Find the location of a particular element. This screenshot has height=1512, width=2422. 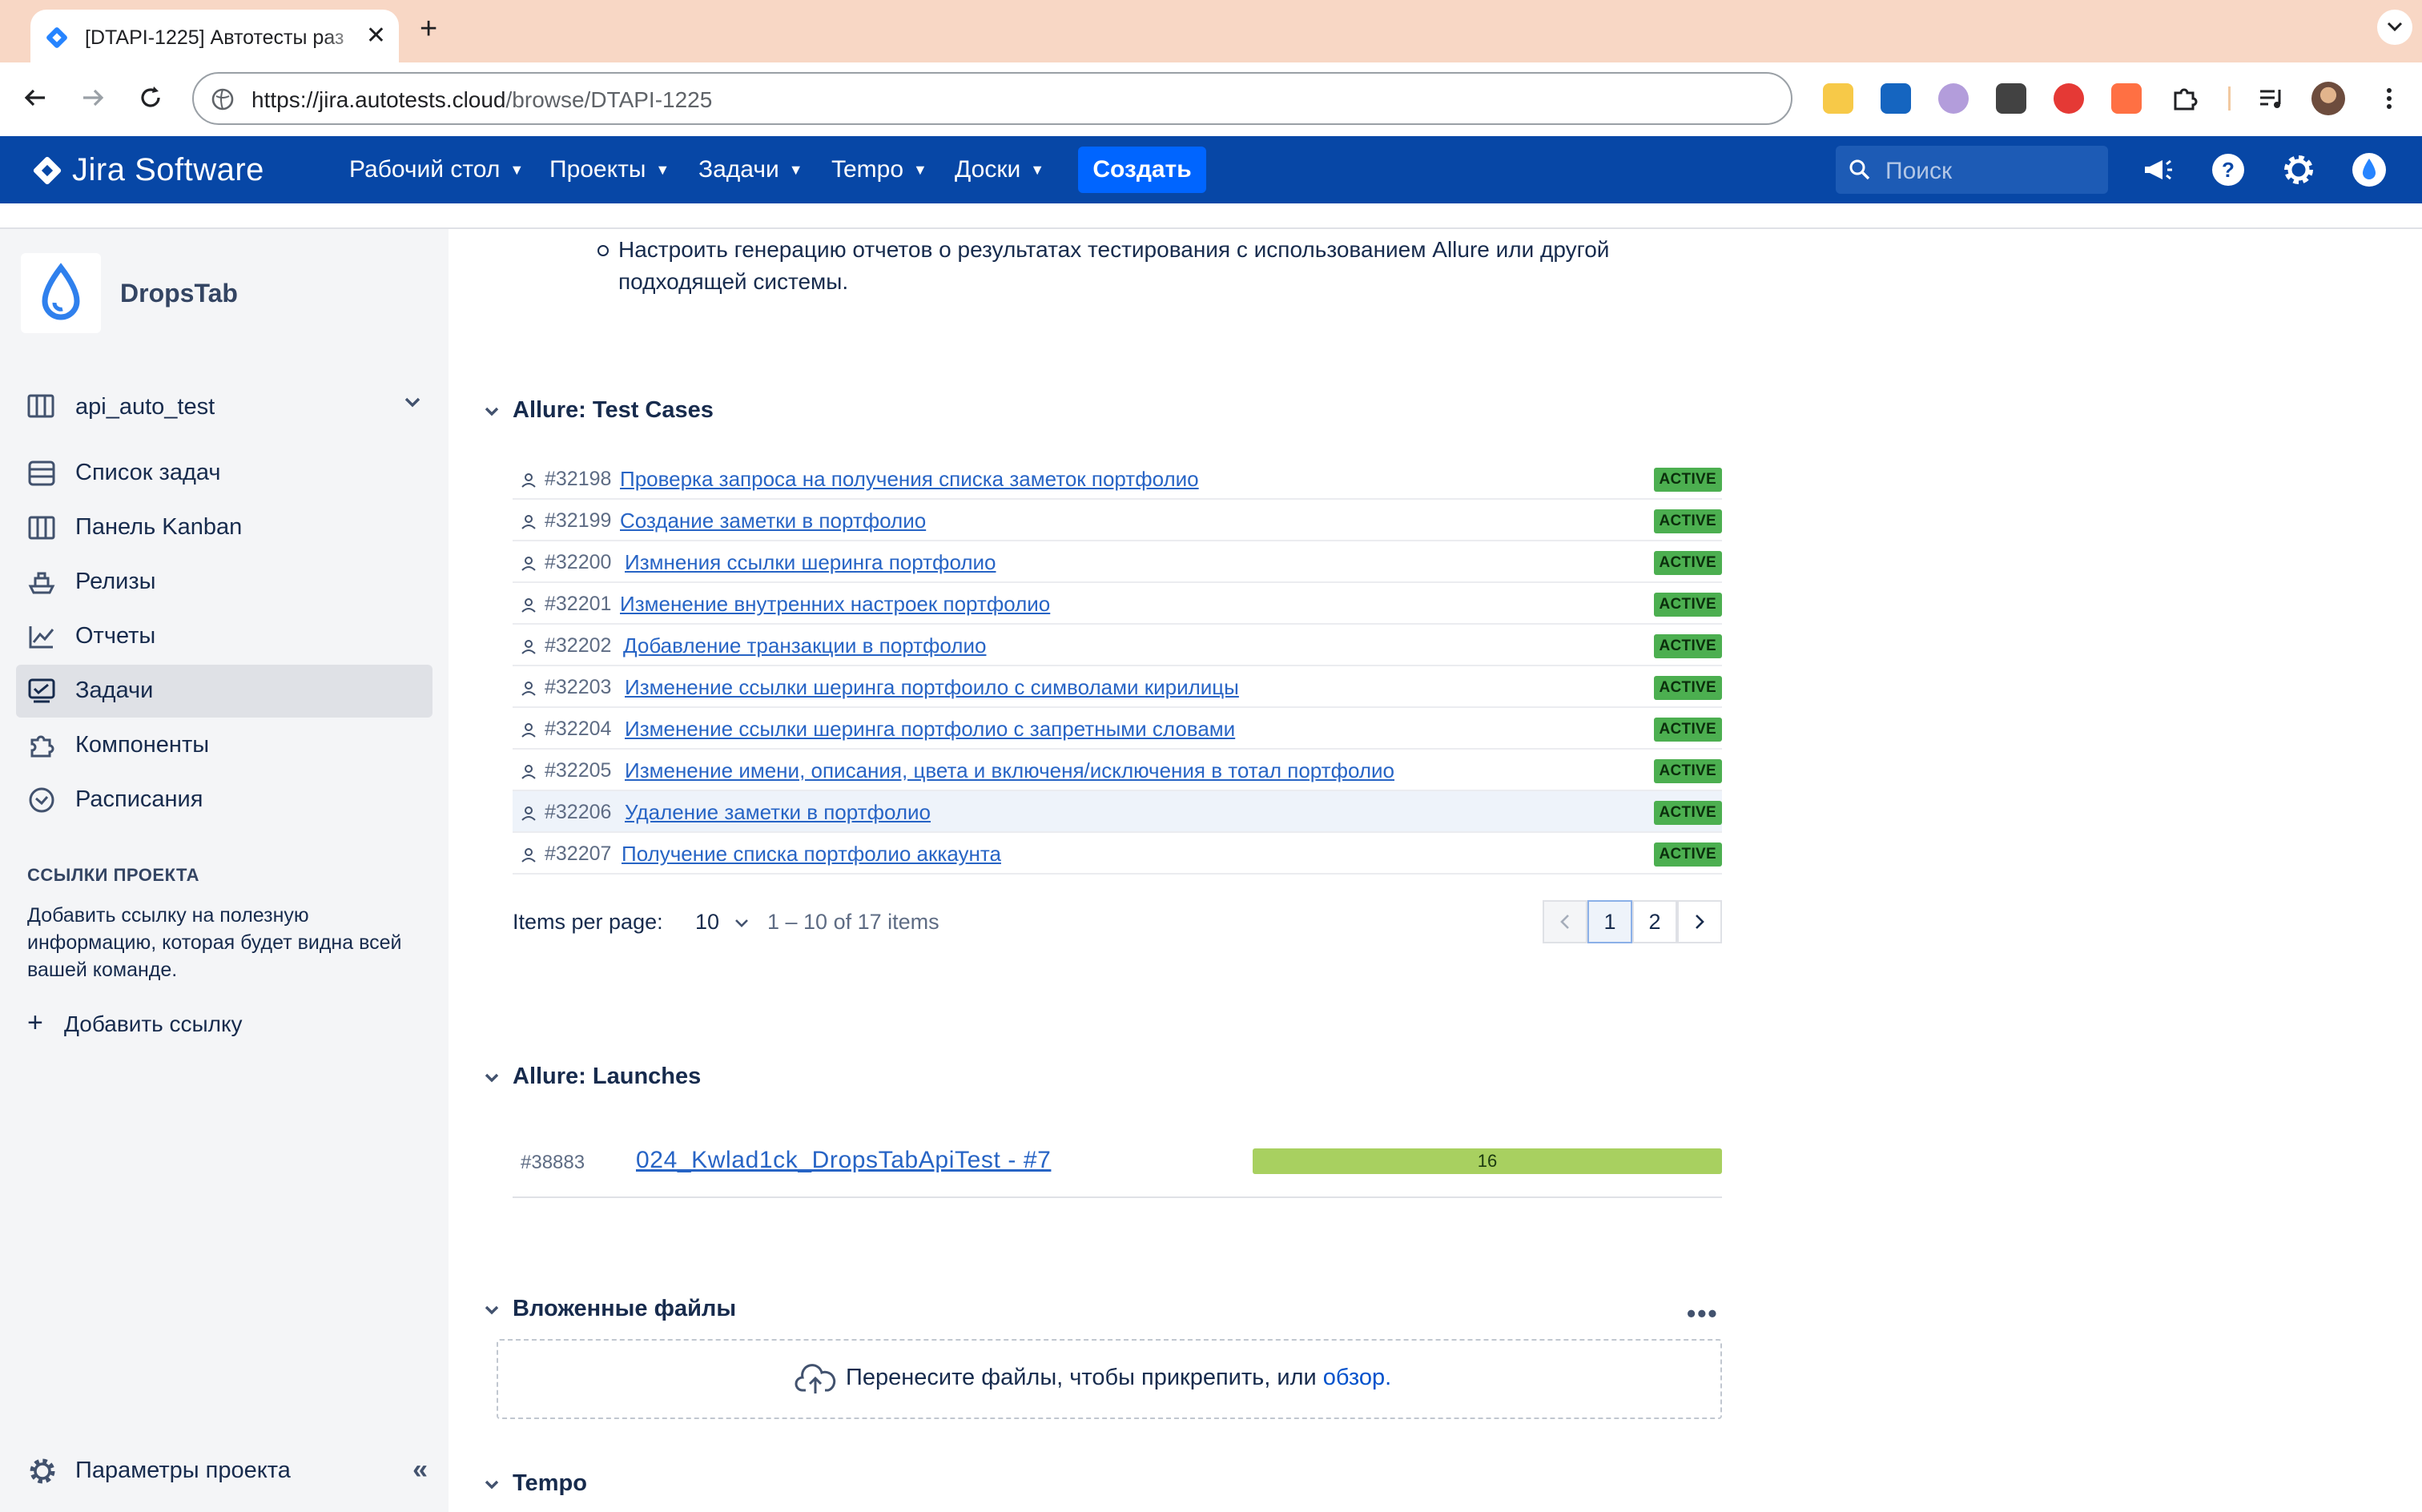

project-name: DropsTab is located at coordinates (179, 293).